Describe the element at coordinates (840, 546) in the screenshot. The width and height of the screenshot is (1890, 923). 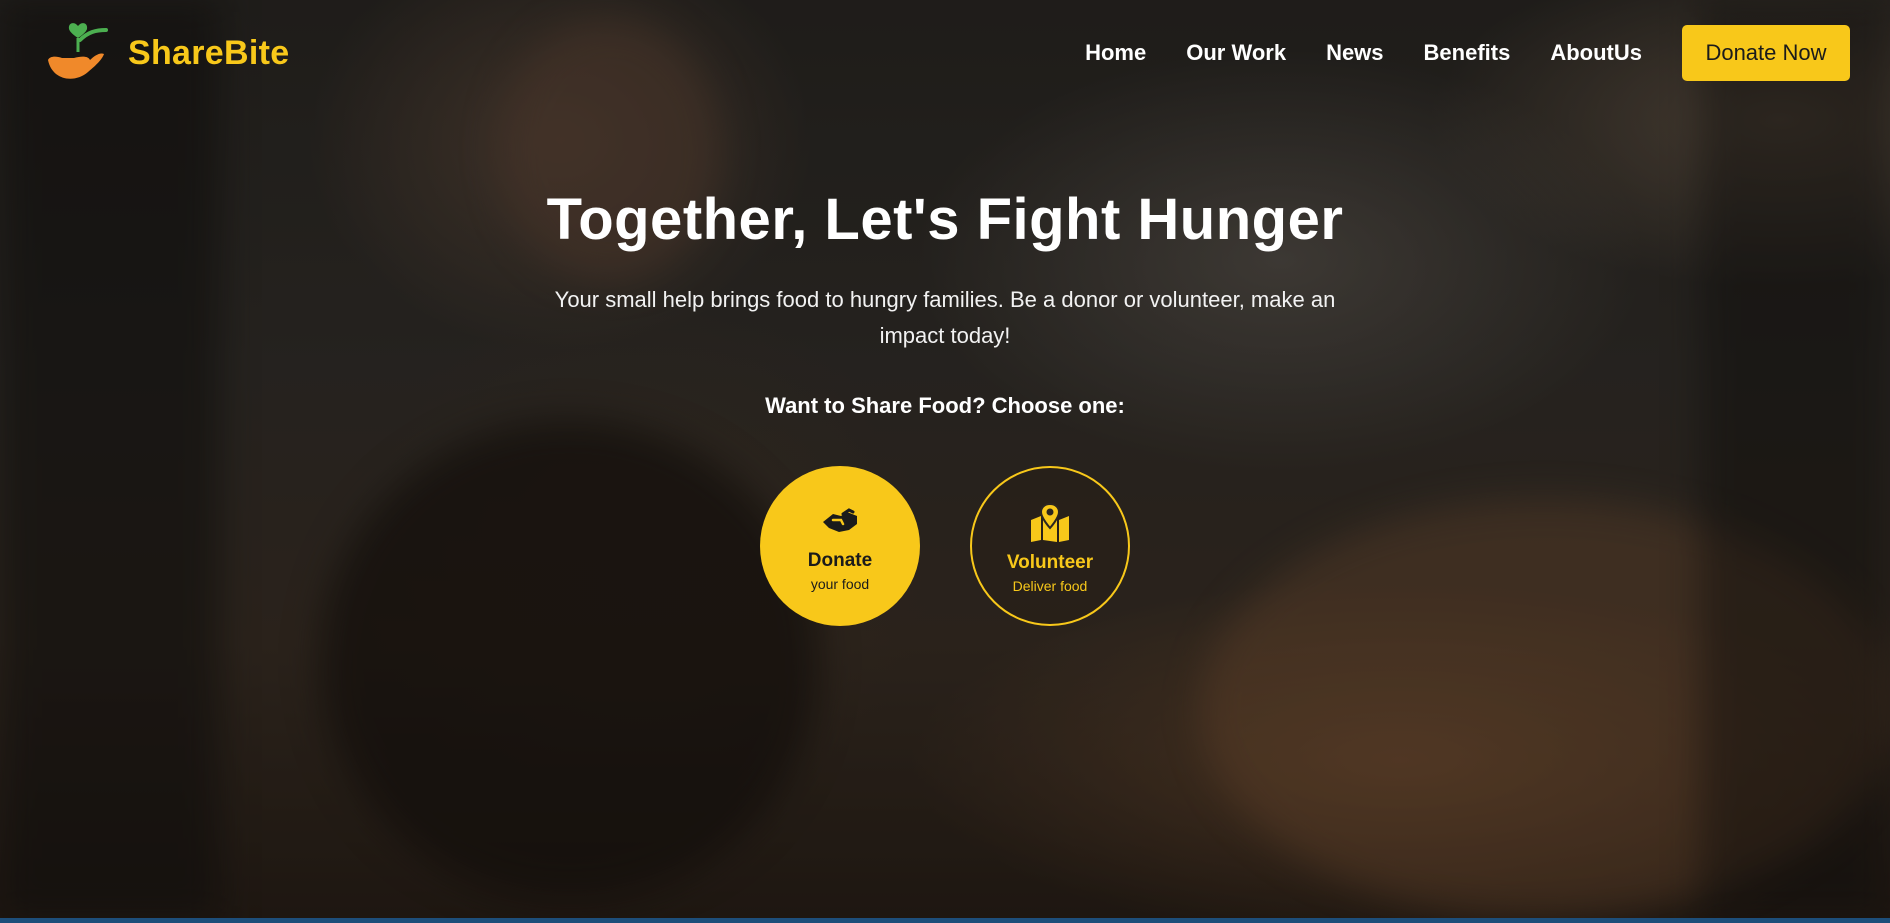
I see `donate-option-button: Donate your food` at that location.